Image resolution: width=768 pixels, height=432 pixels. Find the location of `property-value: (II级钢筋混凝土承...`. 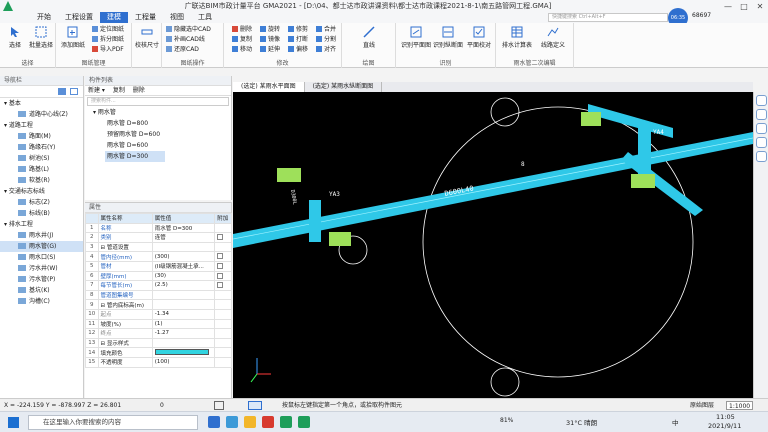

property-value: (II级钢筋混凝土承... is located at coordinates (183, 266).